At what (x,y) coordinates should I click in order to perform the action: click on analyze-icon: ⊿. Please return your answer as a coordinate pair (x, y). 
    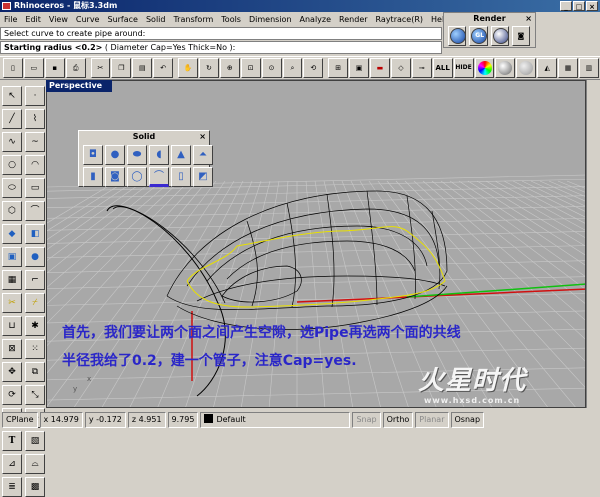
    Looking at the image, I should click on (12, 464).